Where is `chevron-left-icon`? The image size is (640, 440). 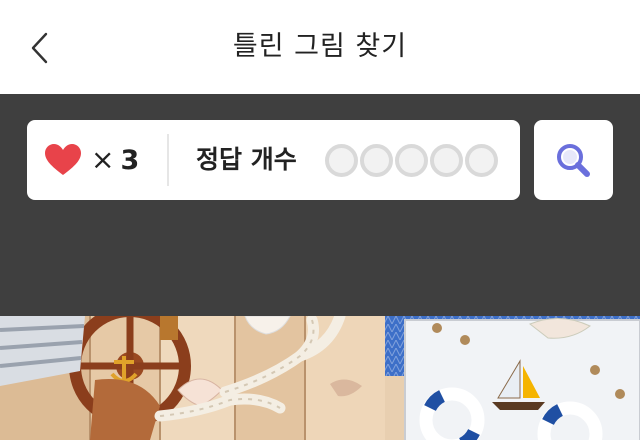
chevron-left-icon is located at coordinates (39, 48).